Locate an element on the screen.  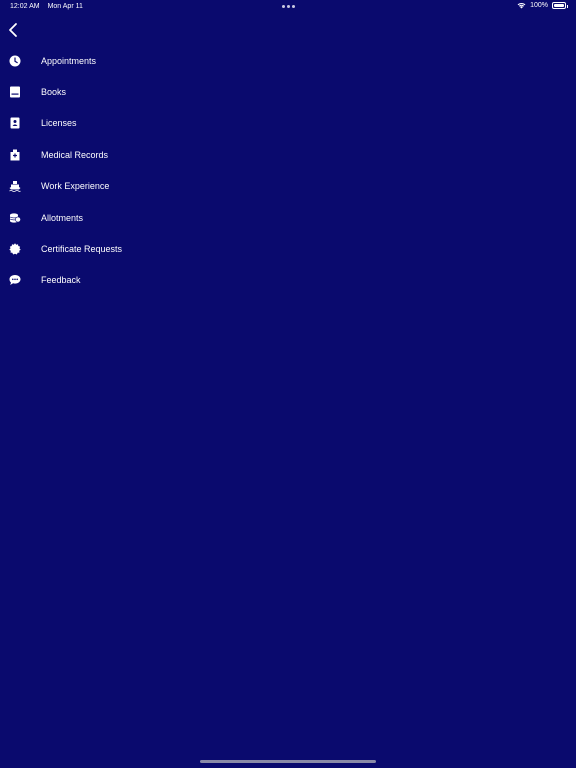
battery-percentage: 100% is located at coordinates (539, 5).